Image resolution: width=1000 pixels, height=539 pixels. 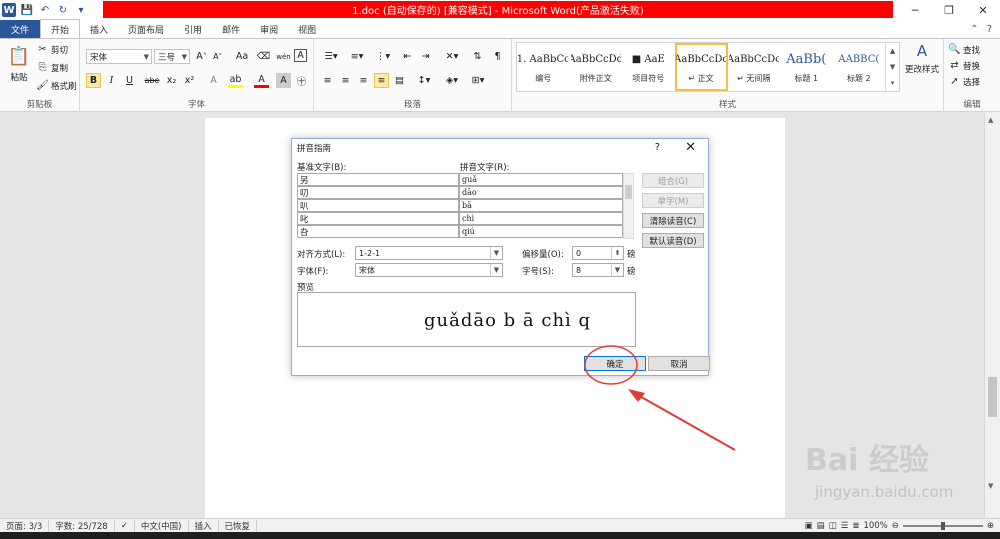 I want to click on alignment-select: 1-2-1 ▼, so click(x=429, y=253).